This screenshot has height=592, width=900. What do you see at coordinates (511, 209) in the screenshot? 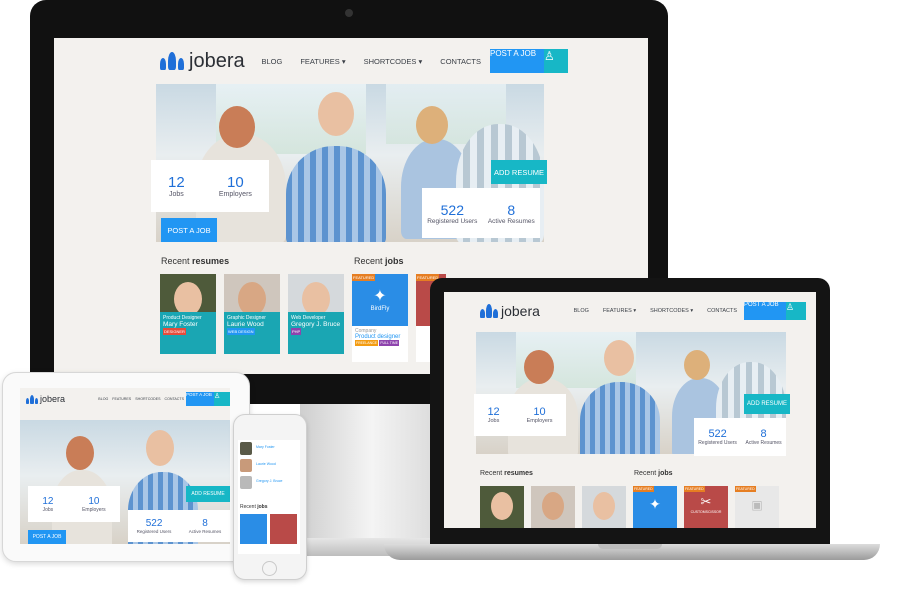
I see `active-count: 8` at bounding box center [511, 209].